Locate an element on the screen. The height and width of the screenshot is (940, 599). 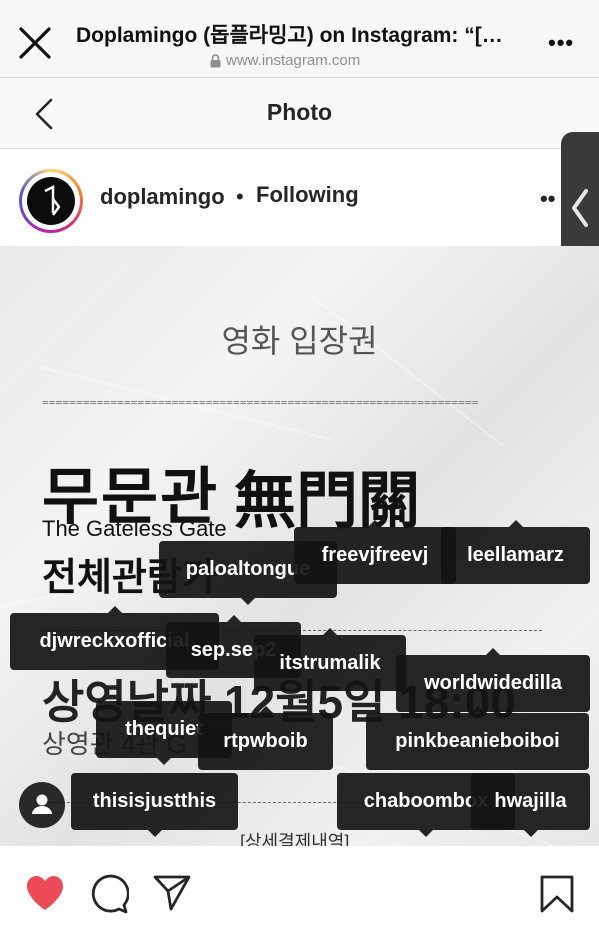
person-icon is located at coordinates (42, 804).